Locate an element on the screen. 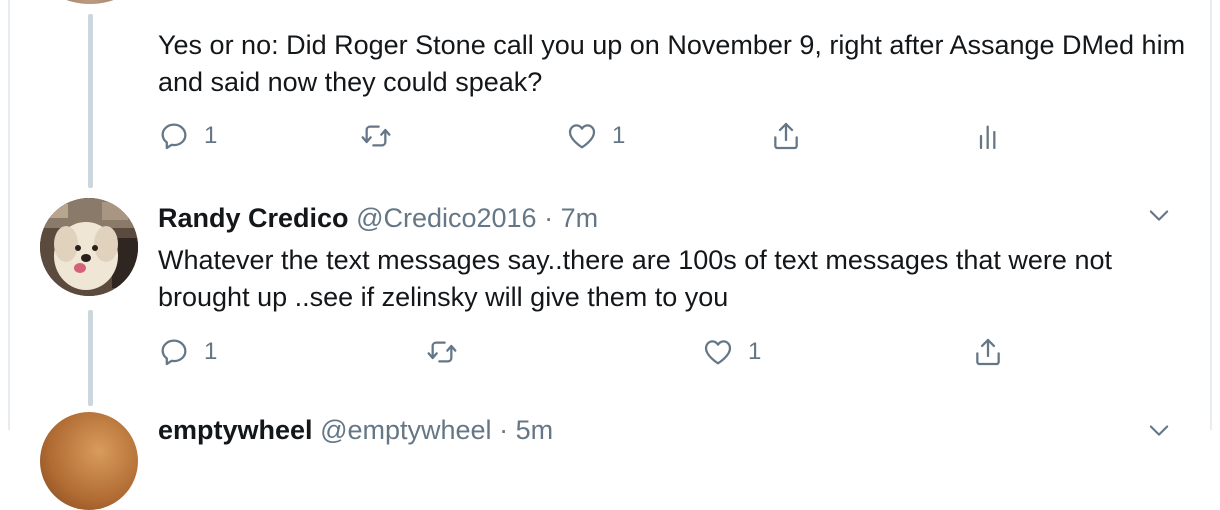 The width and height of the screenshot is (1220, 510). author-name: emptywheel is located at coordinates (235, 430).